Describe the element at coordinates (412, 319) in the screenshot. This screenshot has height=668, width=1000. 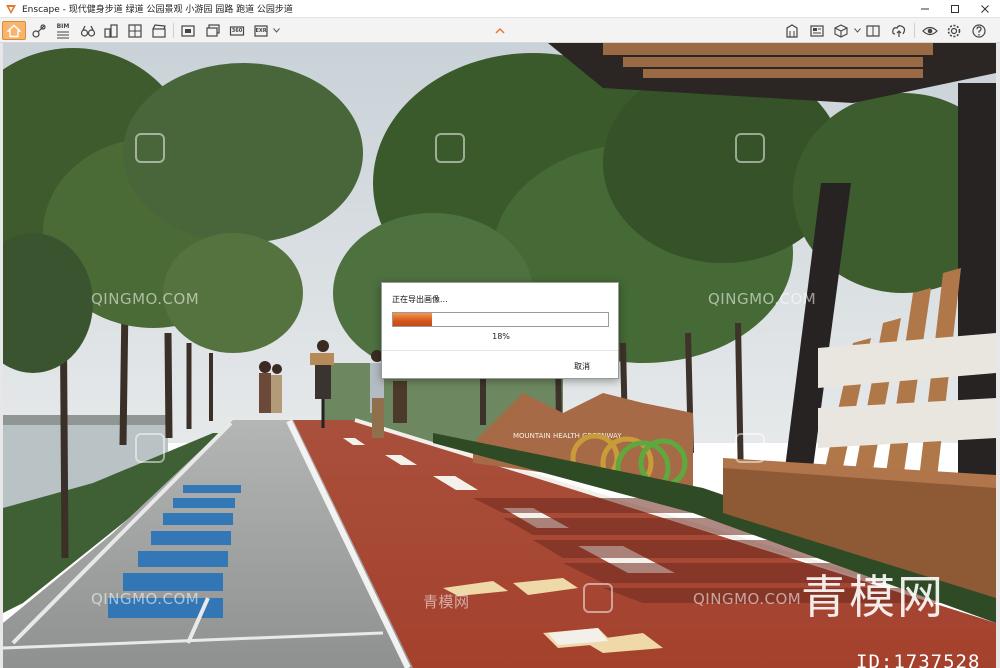
I see `progress-bar-fill` at that location.